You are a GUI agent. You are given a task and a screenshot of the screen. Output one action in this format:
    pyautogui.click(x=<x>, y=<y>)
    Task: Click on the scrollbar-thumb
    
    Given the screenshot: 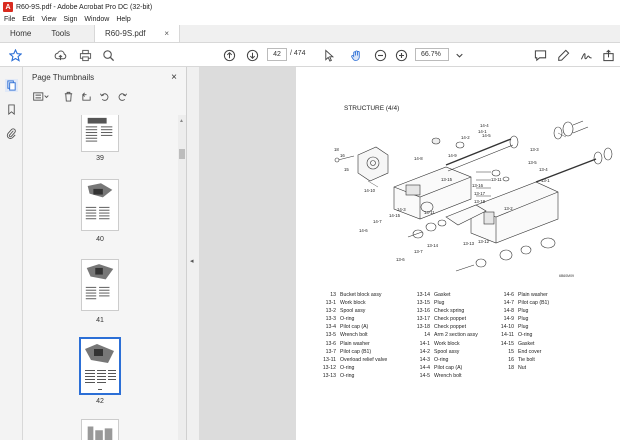 What is the action you would take?
    pyautogui.click(x=182, y=154)
    